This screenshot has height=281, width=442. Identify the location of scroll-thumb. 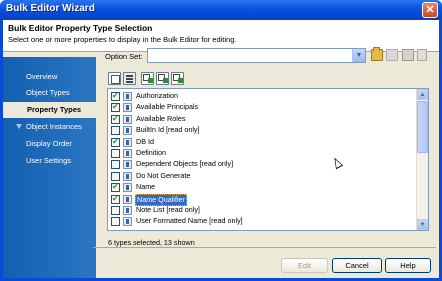
(422, 127).